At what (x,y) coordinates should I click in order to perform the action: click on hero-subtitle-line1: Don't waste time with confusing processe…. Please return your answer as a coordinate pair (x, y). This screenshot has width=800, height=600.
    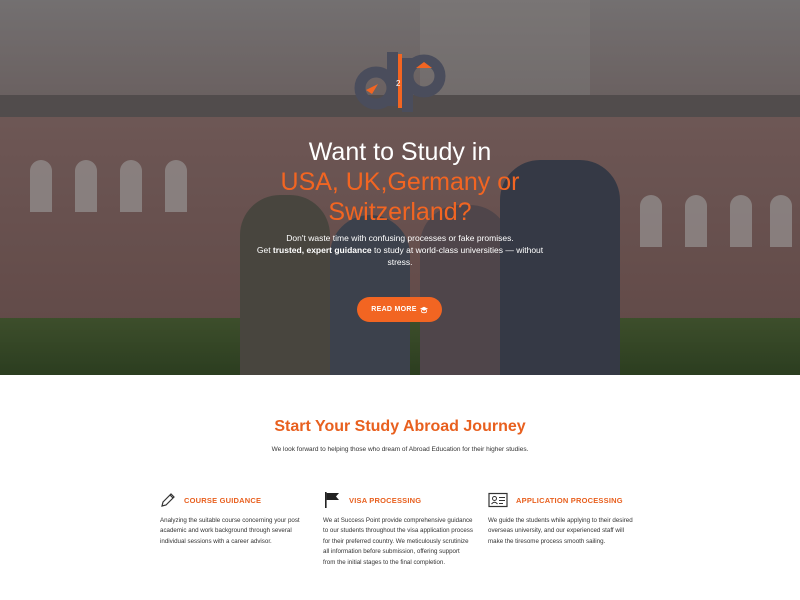
    Looking at the image, I should click on (400, 238).